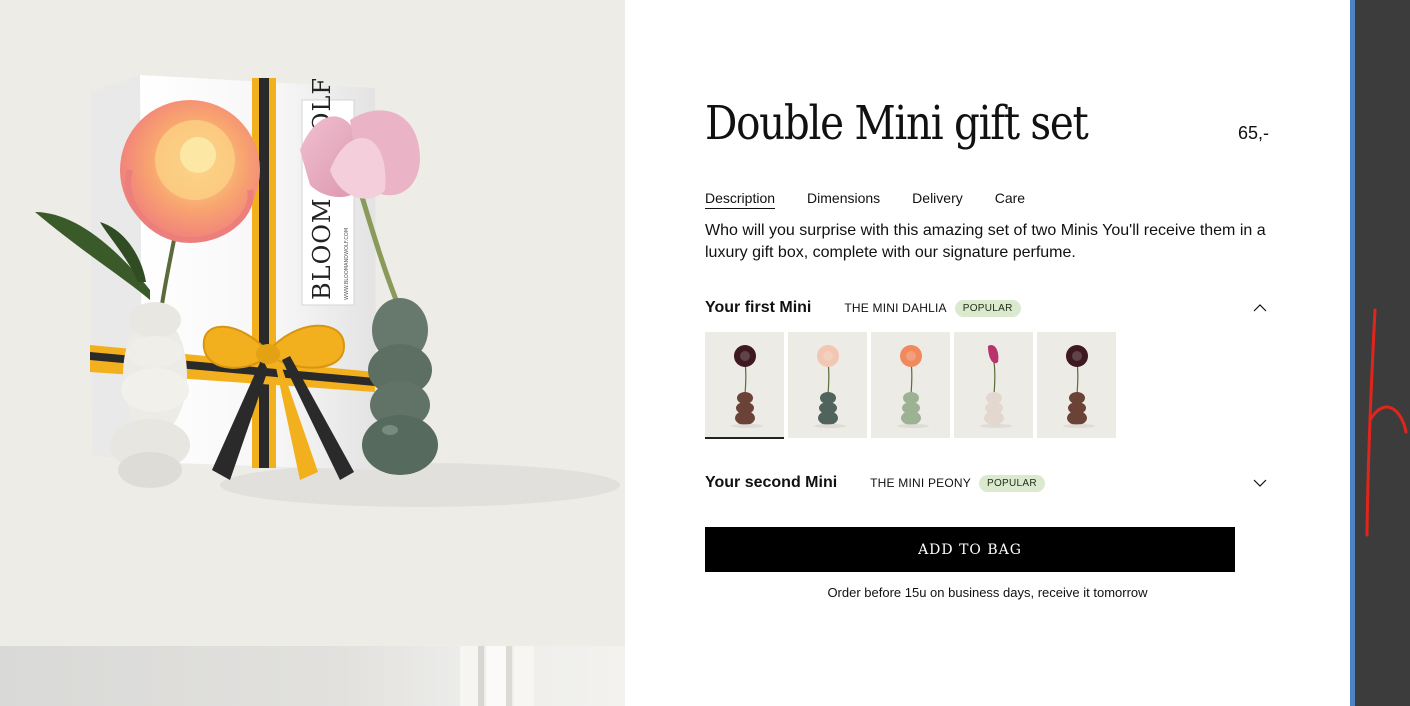 This screenshot has width=1410, height=706. Describe the element at coordinates (1386, 422) in the screenshot. I see `red-scribble` at that location.